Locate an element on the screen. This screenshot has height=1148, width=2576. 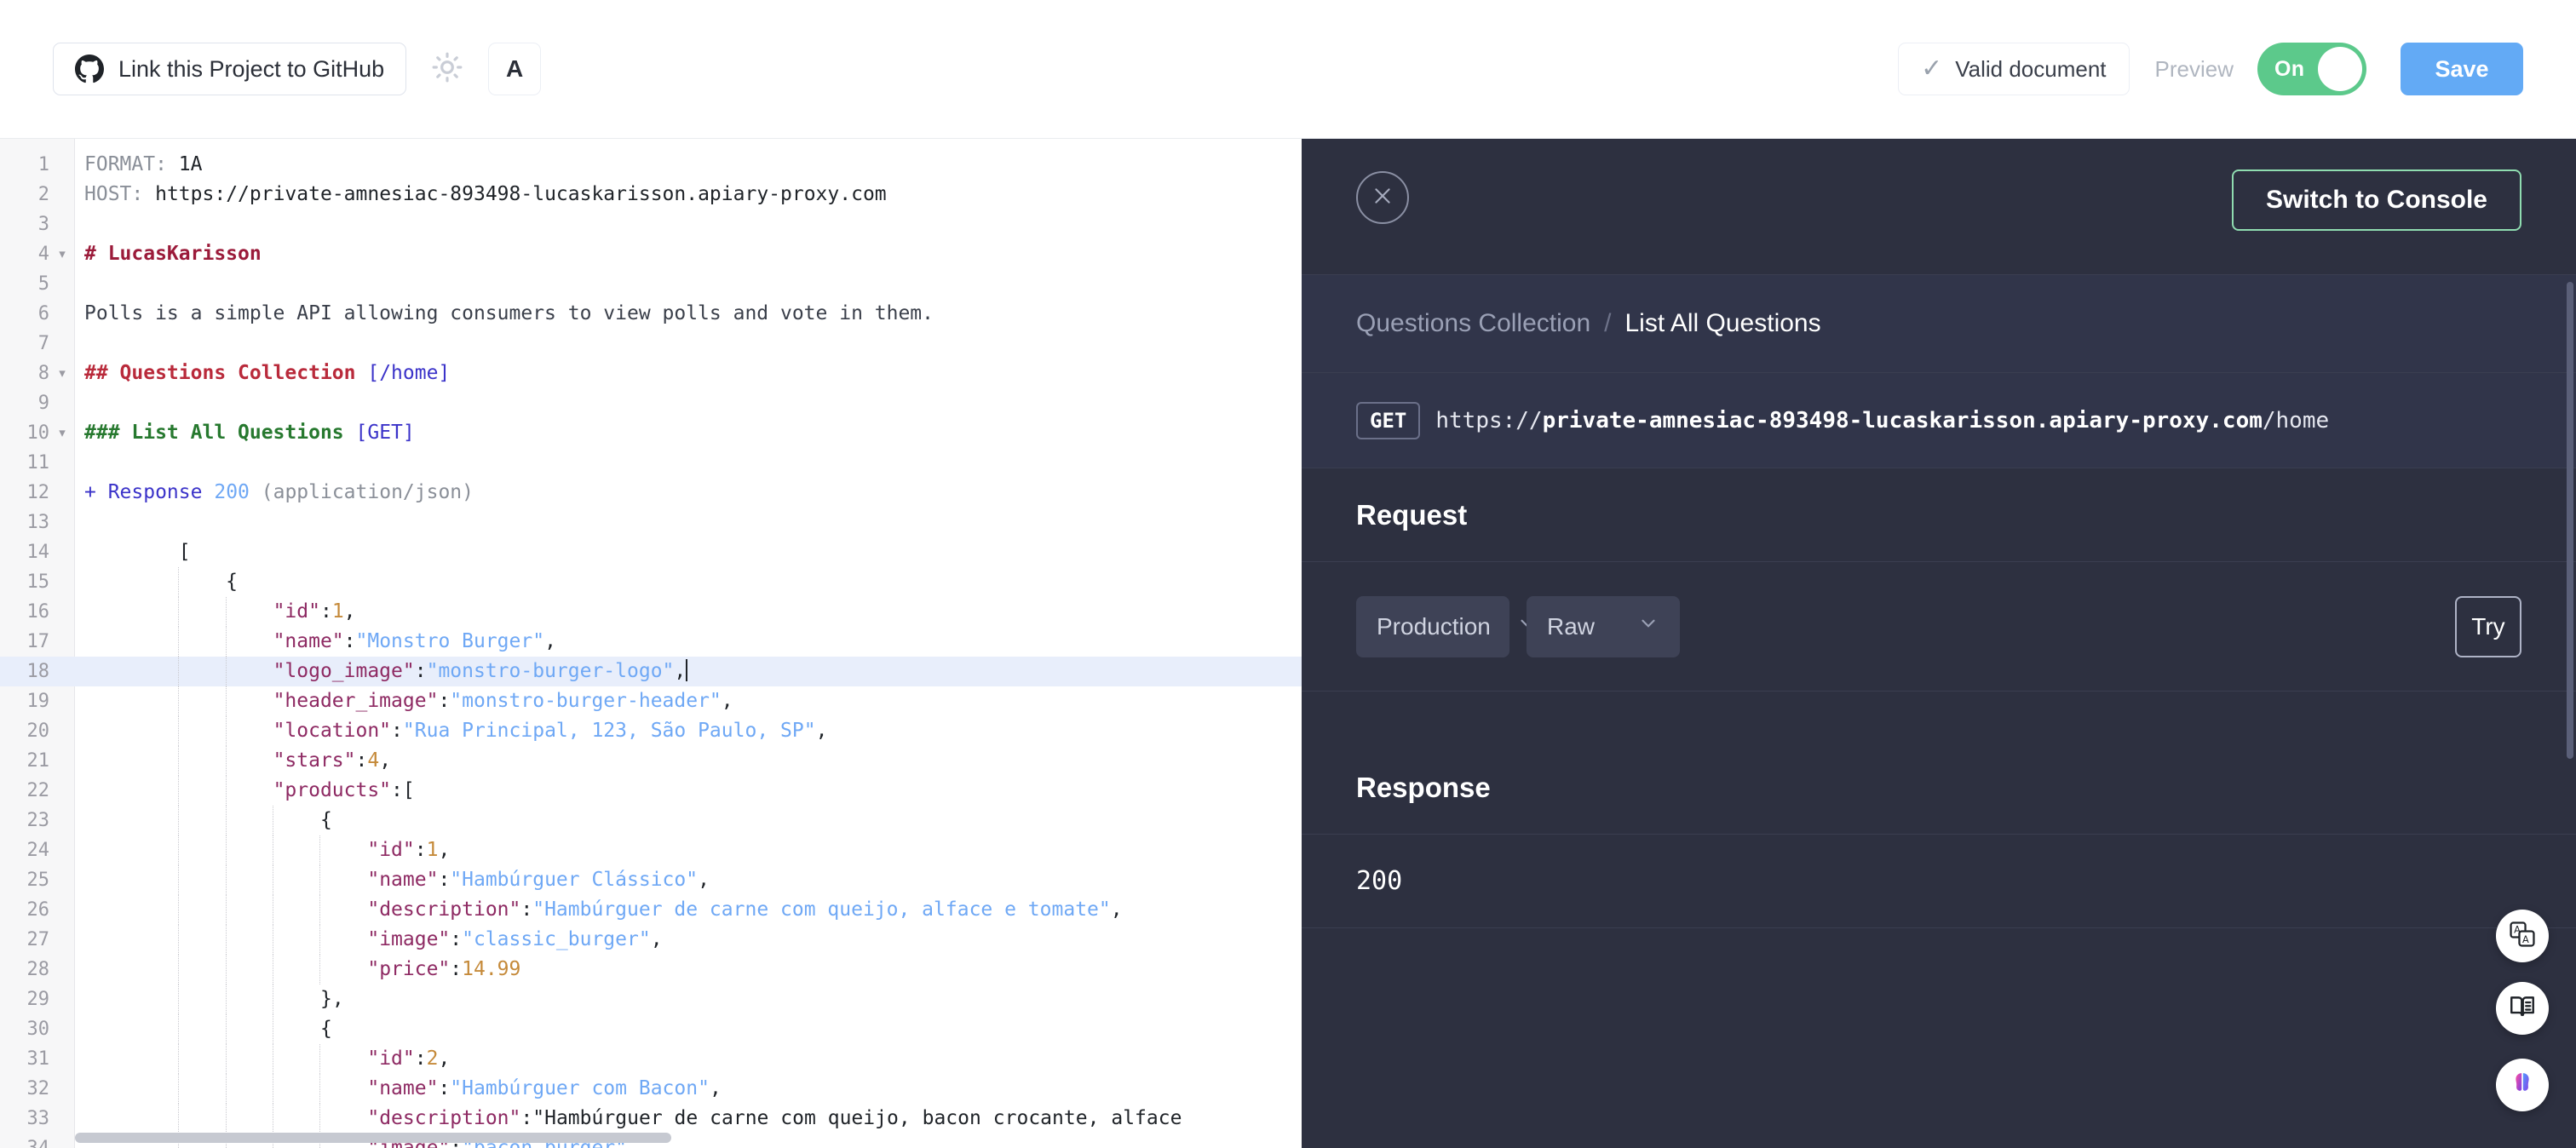
response-title-label: Response is located at coordinates (1424, 787).